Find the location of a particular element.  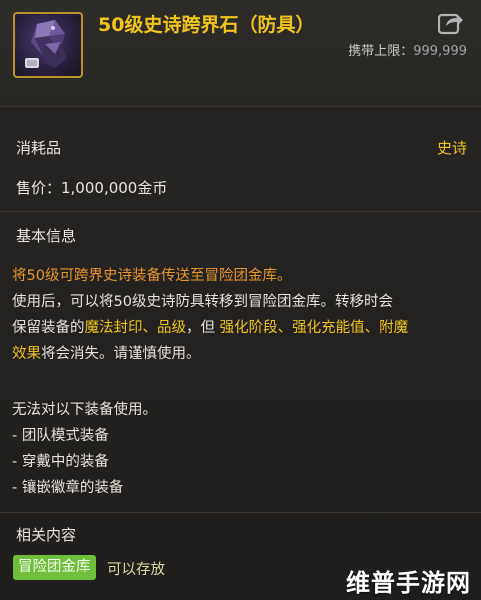

adventure-vault-badge: 冒险团金库 is located at coordinates (54, 567).